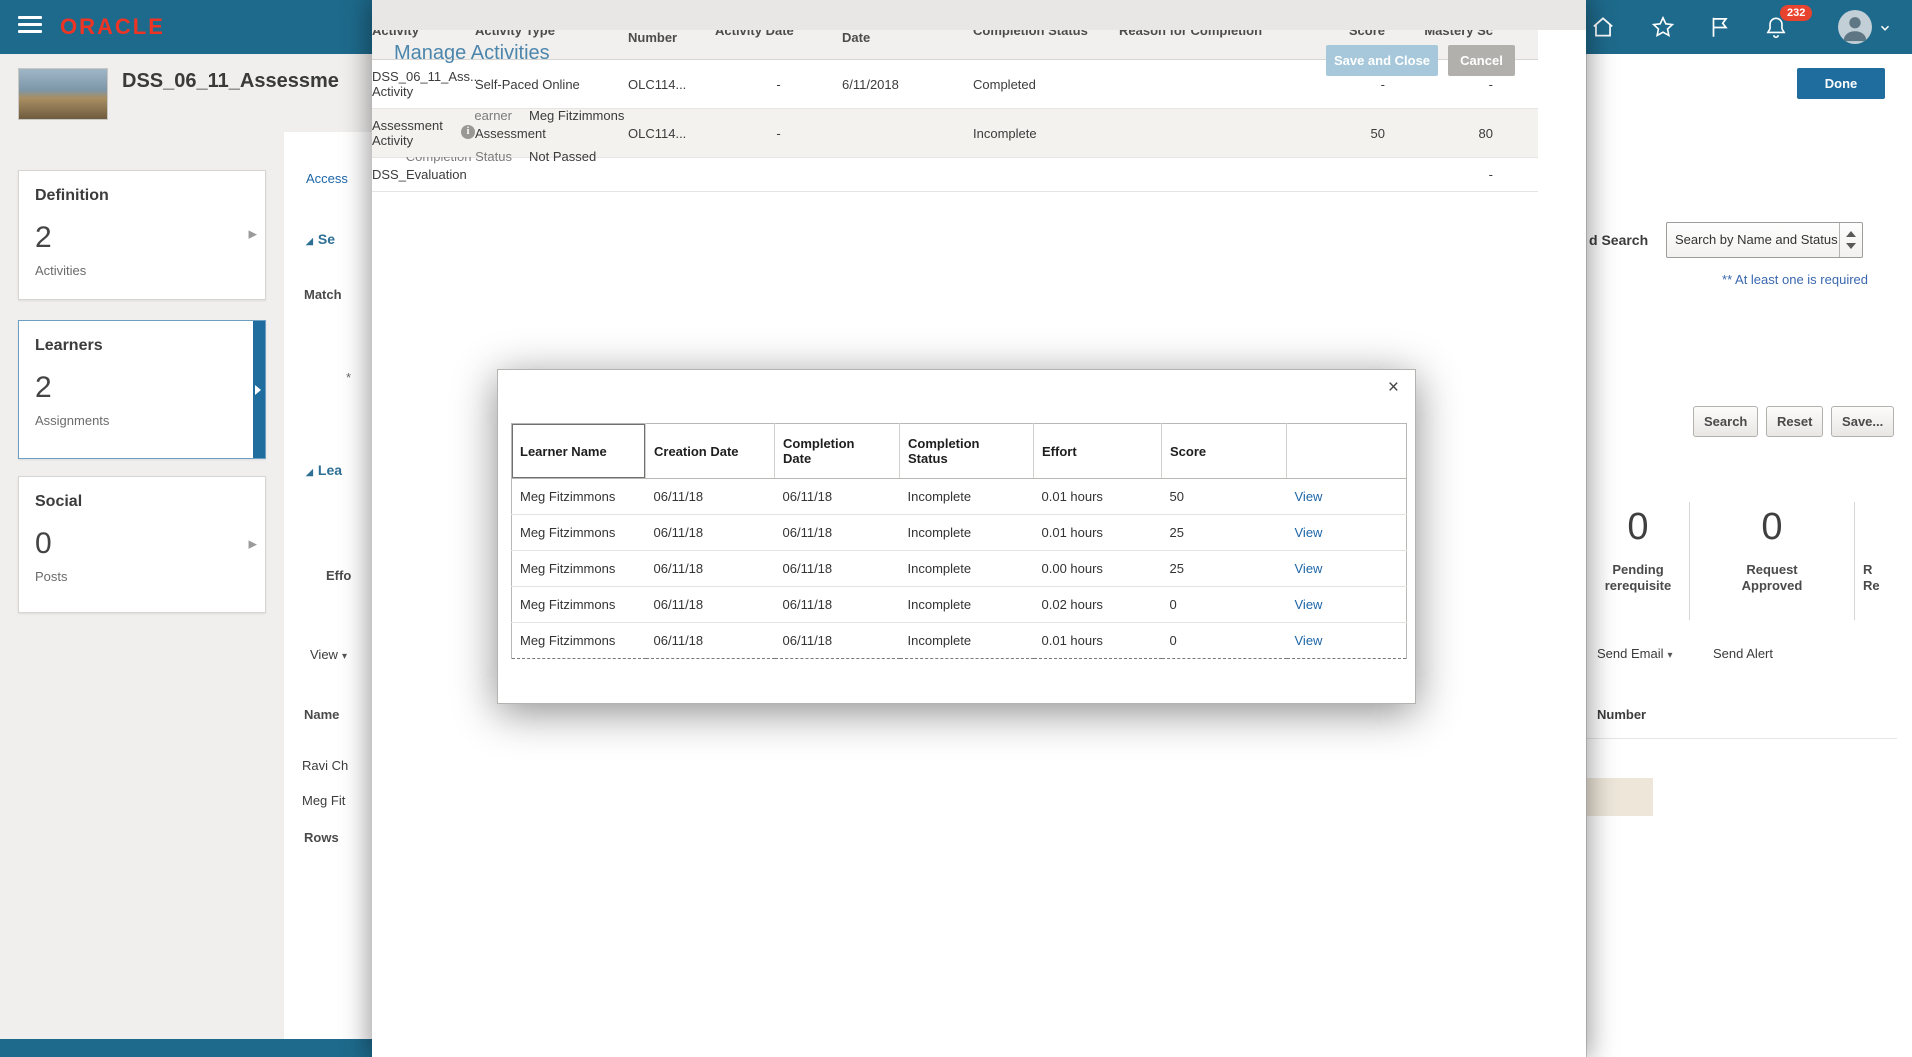  What do you see at coordinates (966, 451) in the screenshot?
I see `col-completion-status: Completion Status` at bounding box center [966, 451].